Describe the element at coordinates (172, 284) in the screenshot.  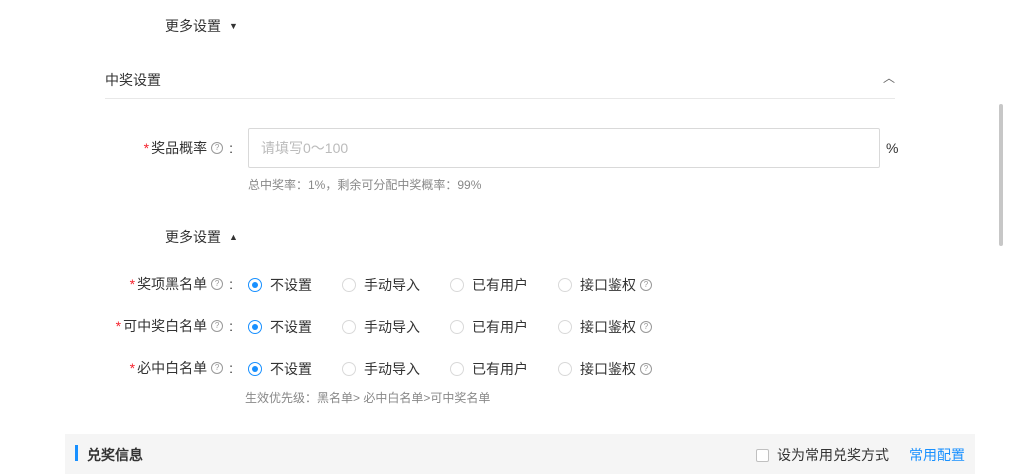
I see `row-label-text: 奖项黑名单` at that location.